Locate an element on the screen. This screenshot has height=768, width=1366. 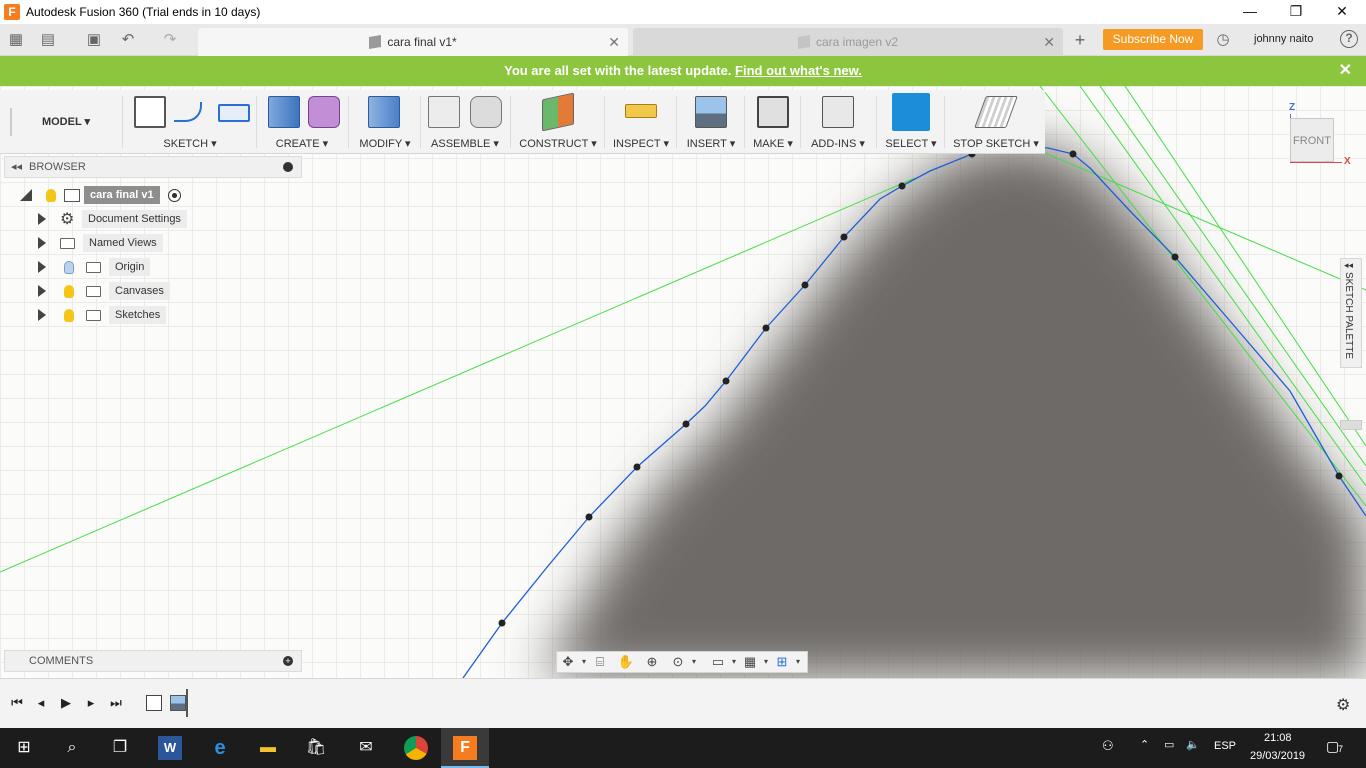
go-to-end-icon: ⏭ is located at coordinates (116, 703).